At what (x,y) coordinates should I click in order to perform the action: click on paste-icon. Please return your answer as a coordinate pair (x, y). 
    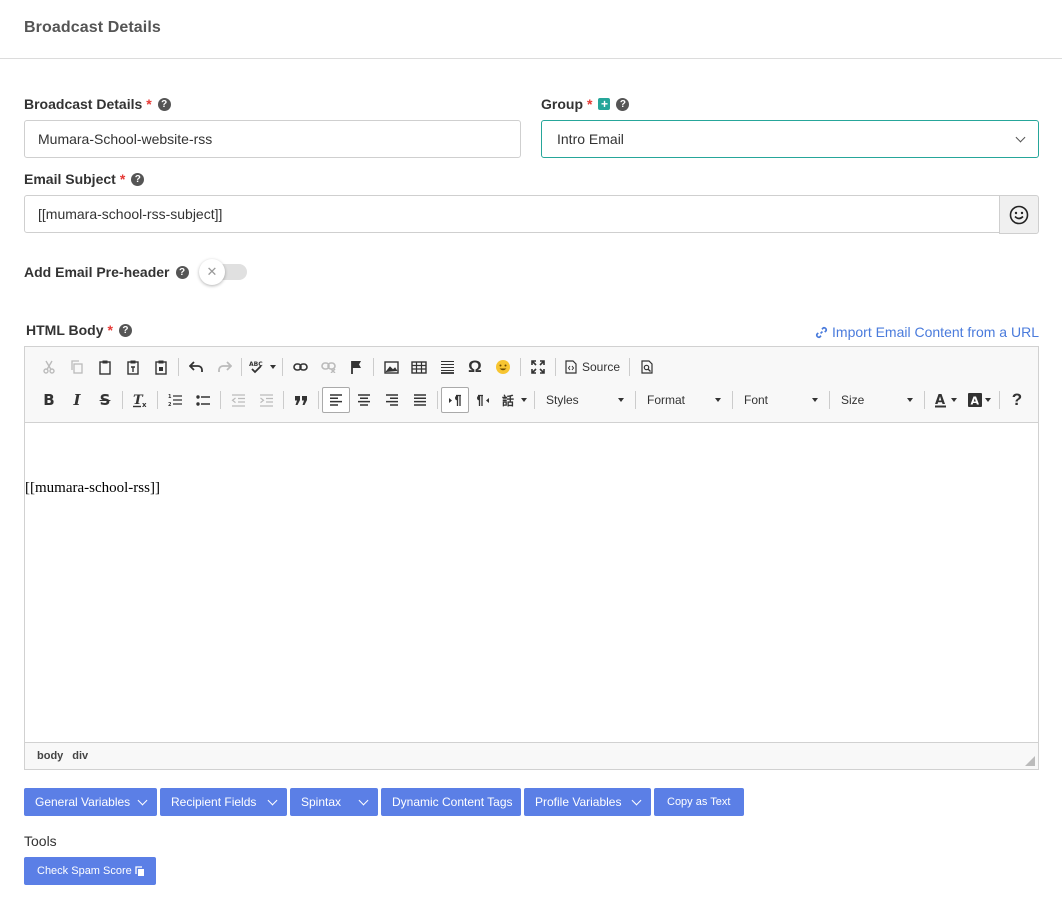
    Looking at the image, I should click on (105, 367).